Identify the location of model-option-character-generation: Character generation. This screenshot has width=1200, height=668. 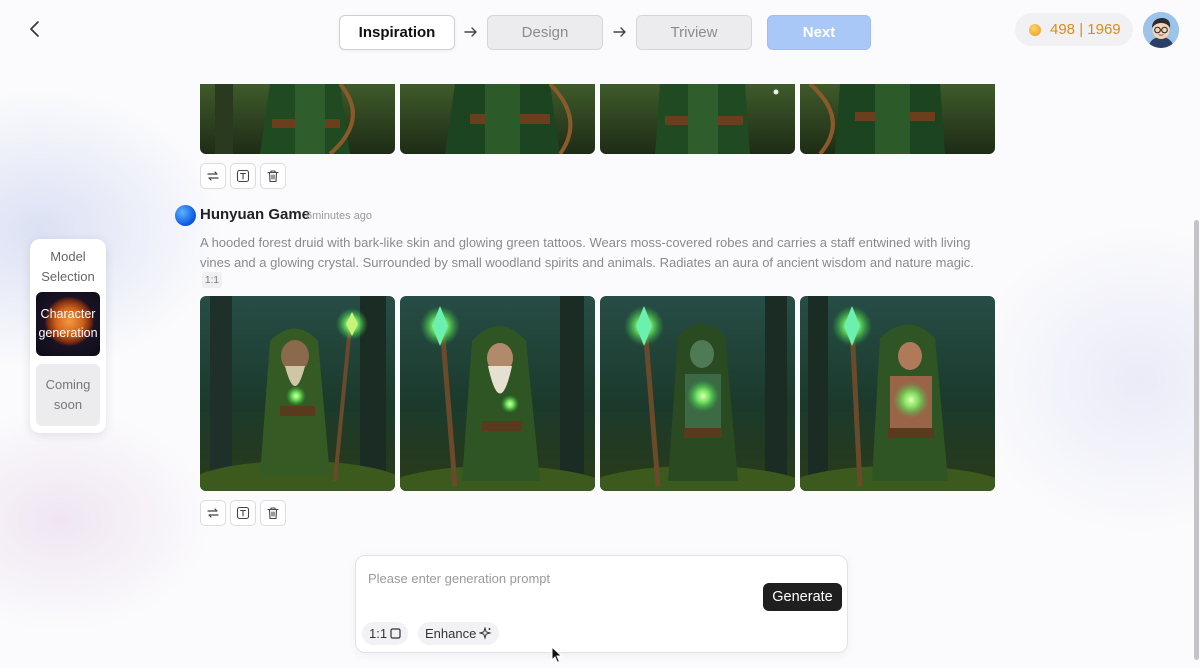
(68, 324).